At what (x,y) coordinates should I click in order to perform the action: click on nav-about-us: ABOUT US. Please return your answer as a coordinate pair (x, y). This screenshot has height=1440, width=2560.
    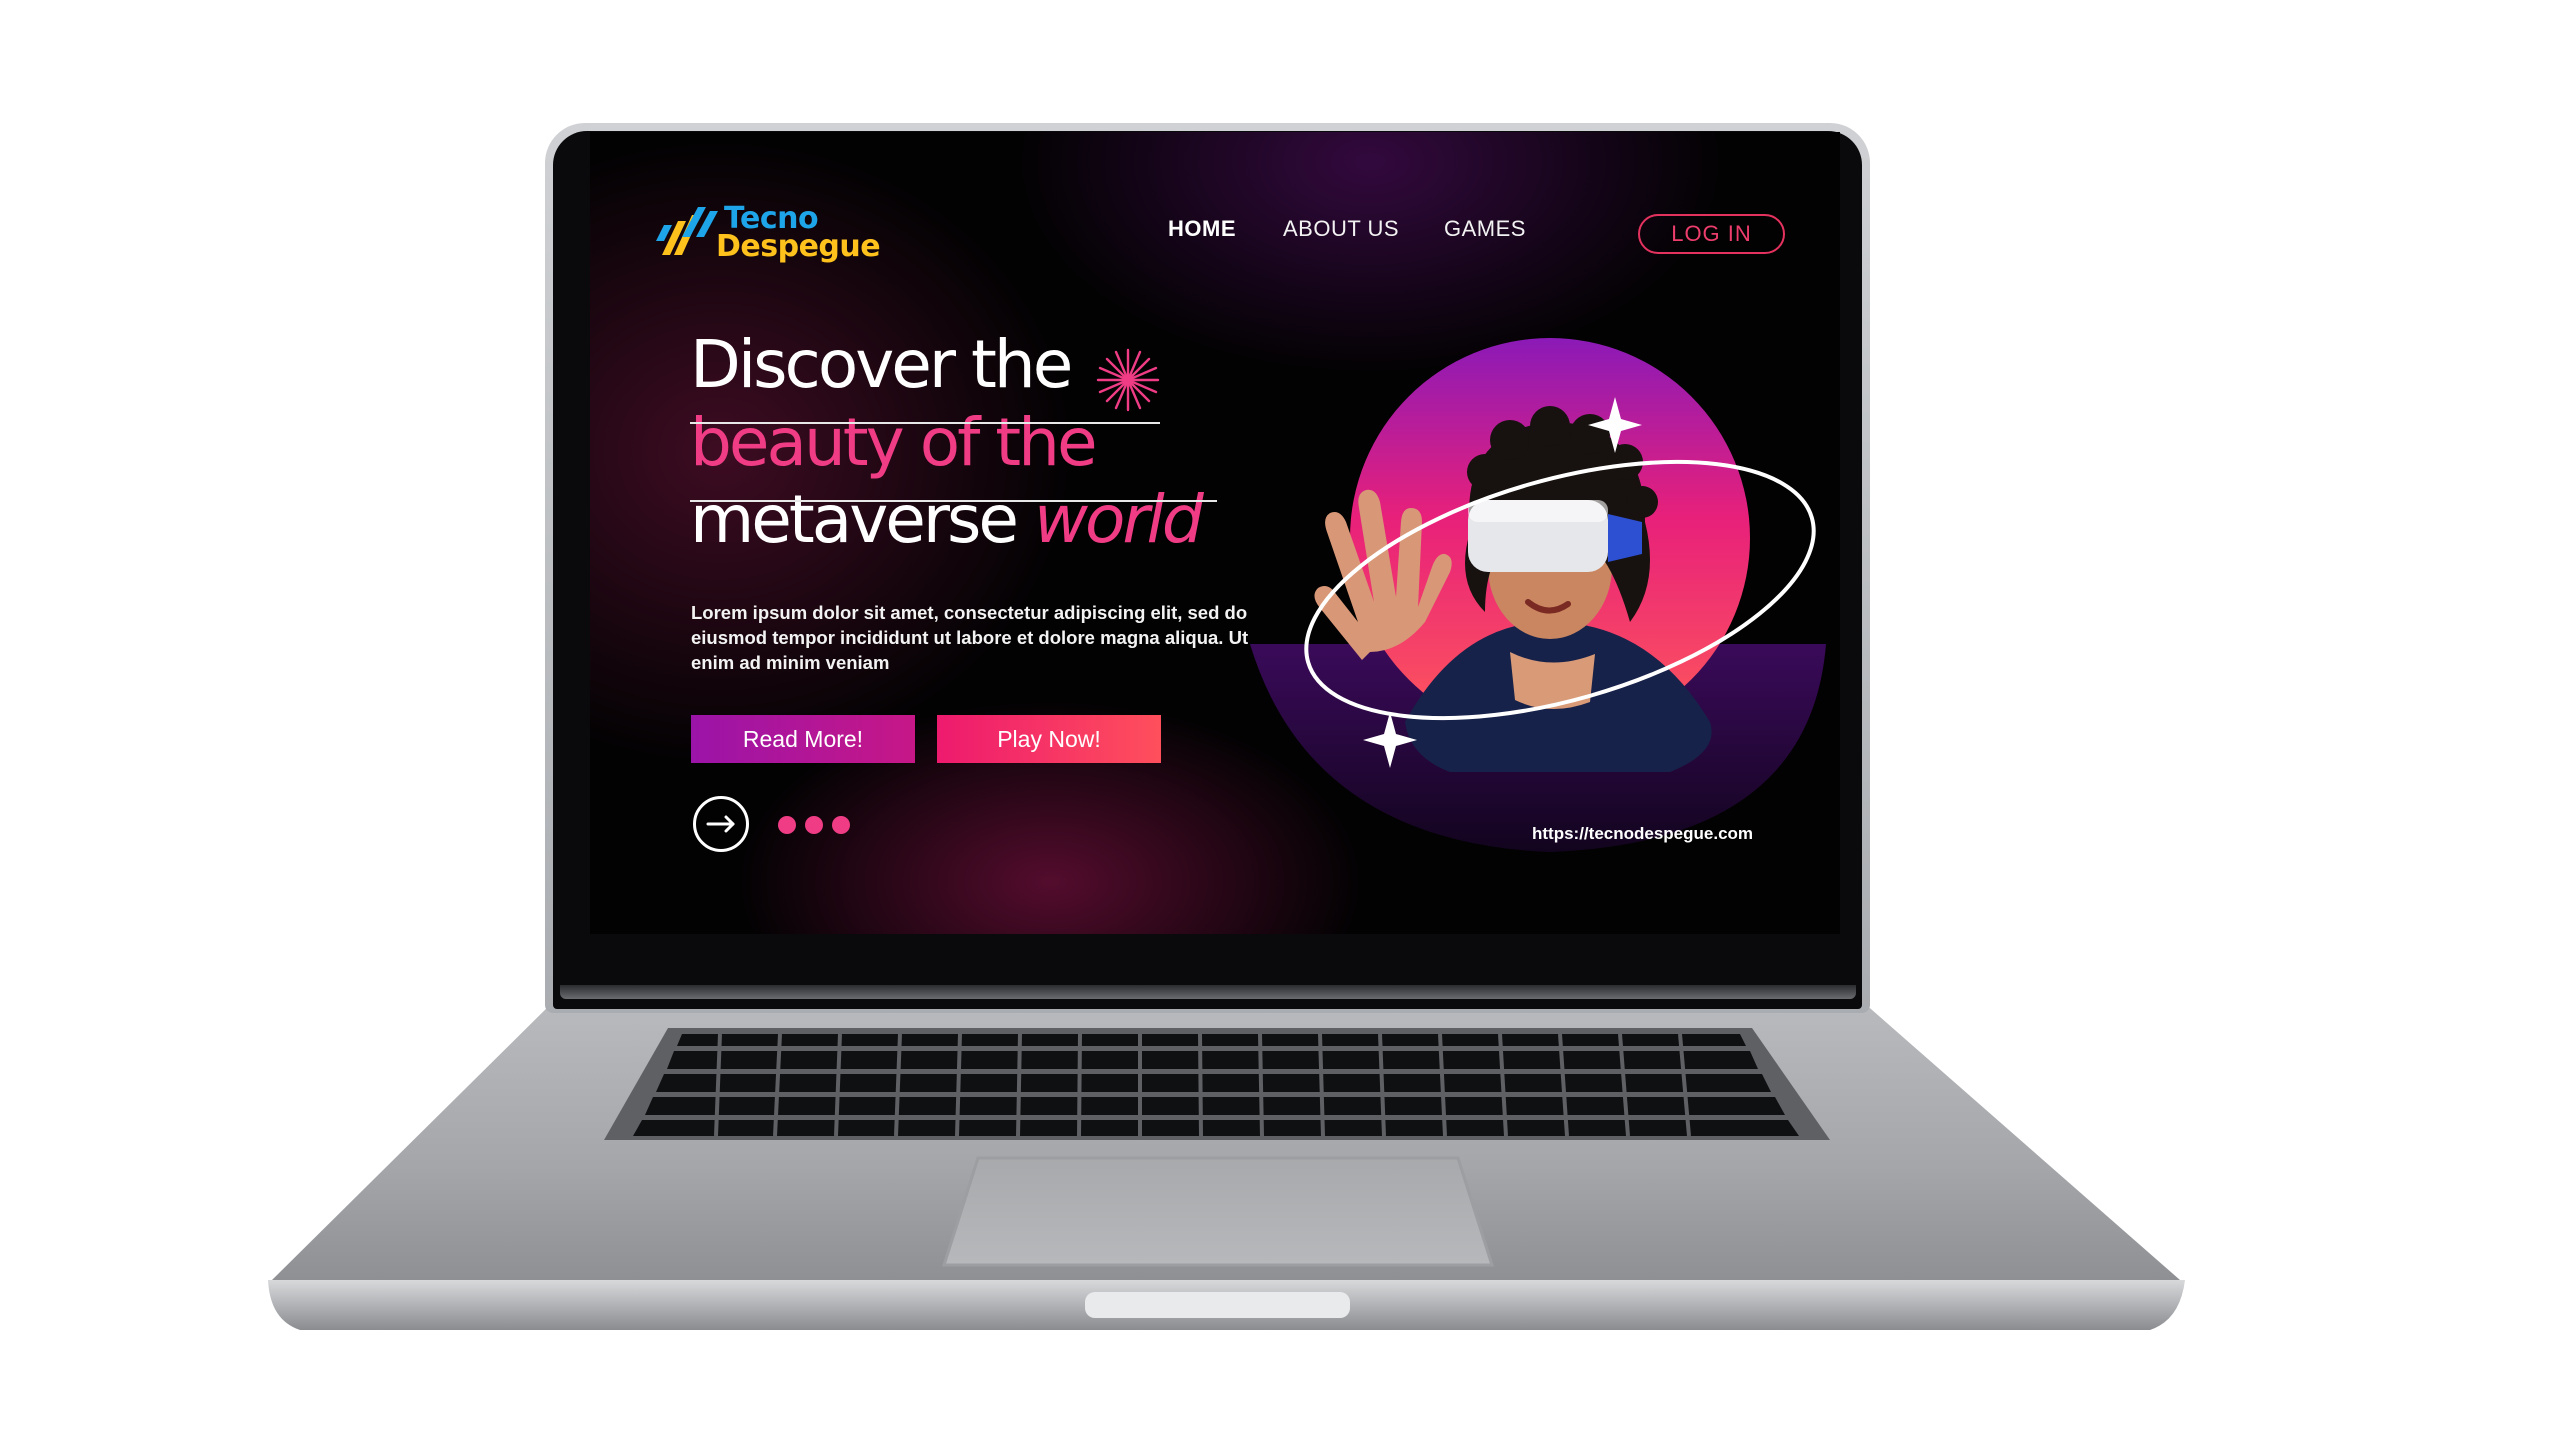
    Looking at the image, I should click on (1341, 229).